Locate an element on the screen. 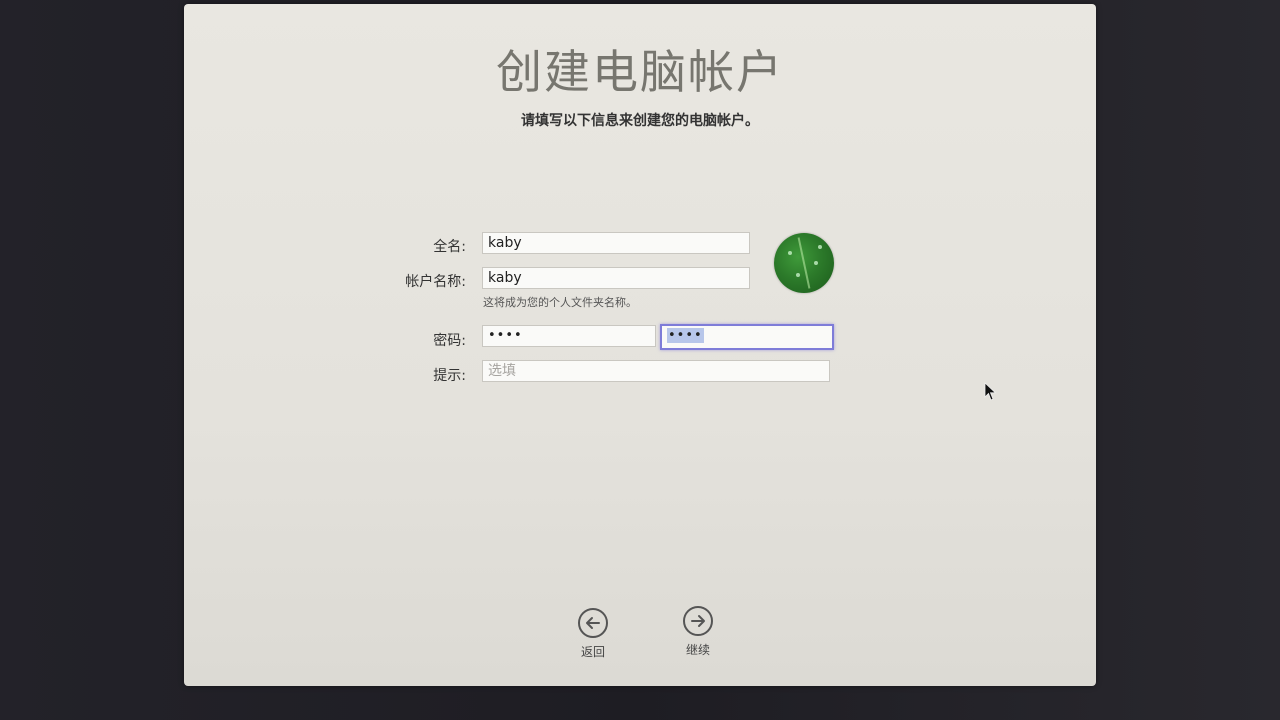  back-button: 返回 is located at coordinates (593, 634).